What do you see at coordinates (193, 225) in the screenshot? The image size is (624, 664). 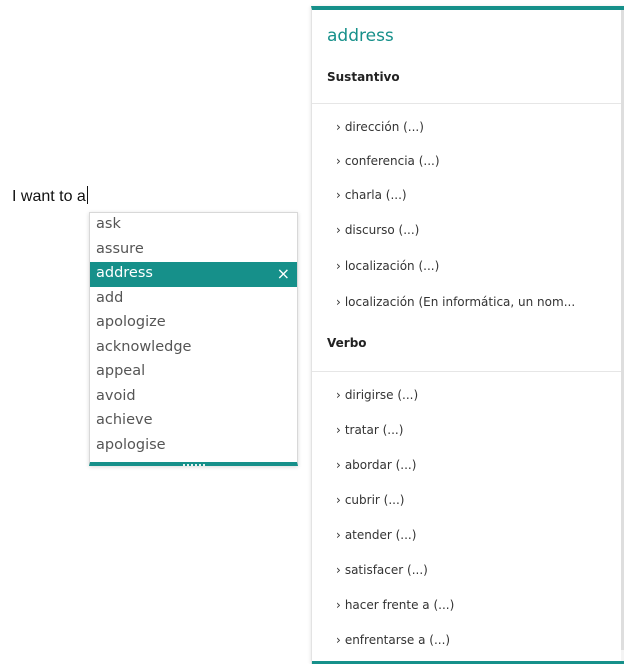 I see `suggestion-item: ask` at bounding box center [193, 225].